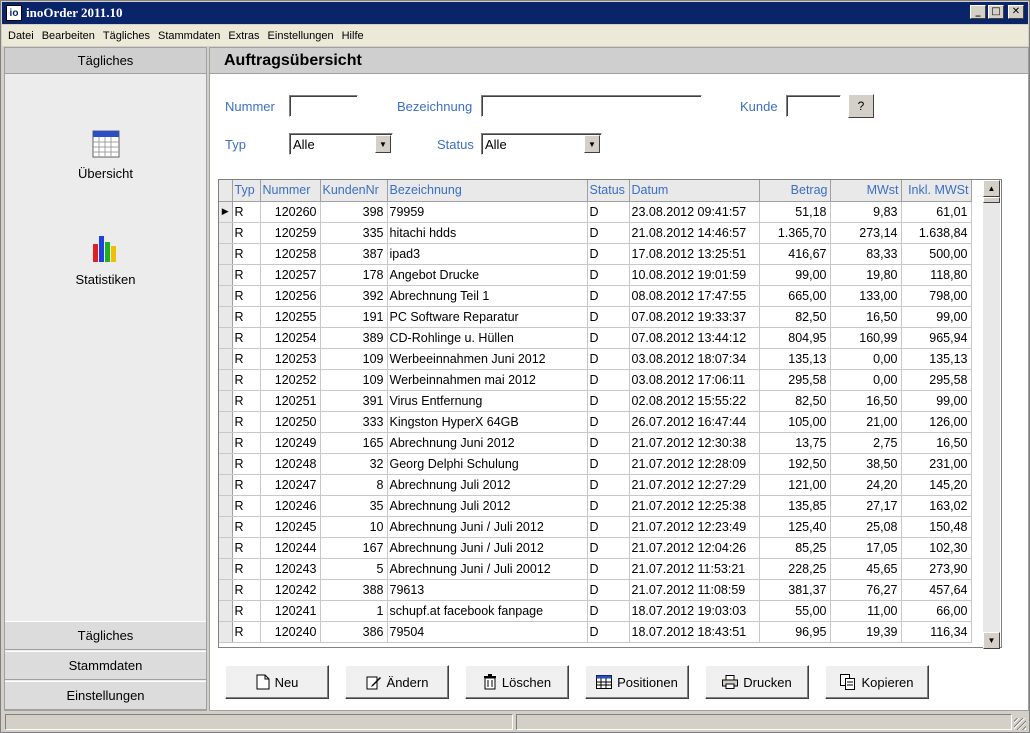  What do you see at coordinates (936, 422) in the screenshot?
I see `table-cell: 126,00` at bounding box center [936, 422].